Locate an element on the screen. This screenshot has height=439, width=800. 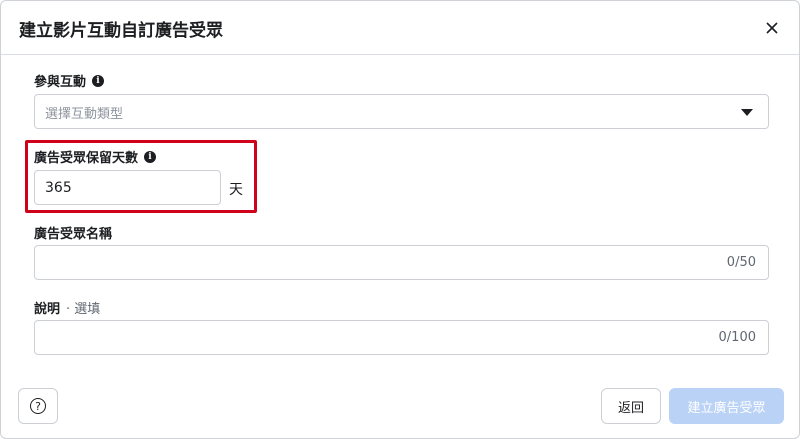
audience-name-input: 0/50 is located at coordinates (401, 262).